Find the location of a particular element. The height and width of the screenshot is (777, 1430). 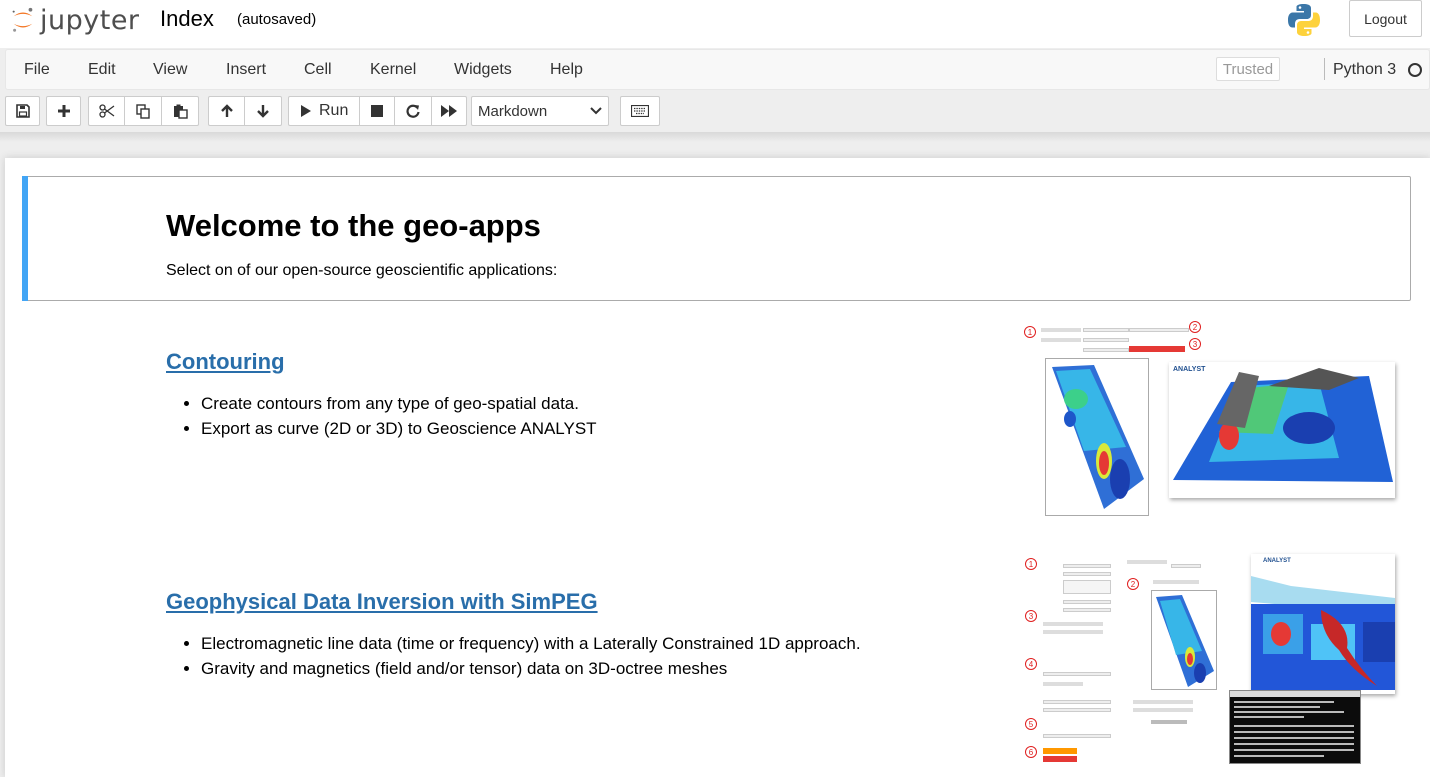

inversion-3d-render is located at coordinates (1323, 624).